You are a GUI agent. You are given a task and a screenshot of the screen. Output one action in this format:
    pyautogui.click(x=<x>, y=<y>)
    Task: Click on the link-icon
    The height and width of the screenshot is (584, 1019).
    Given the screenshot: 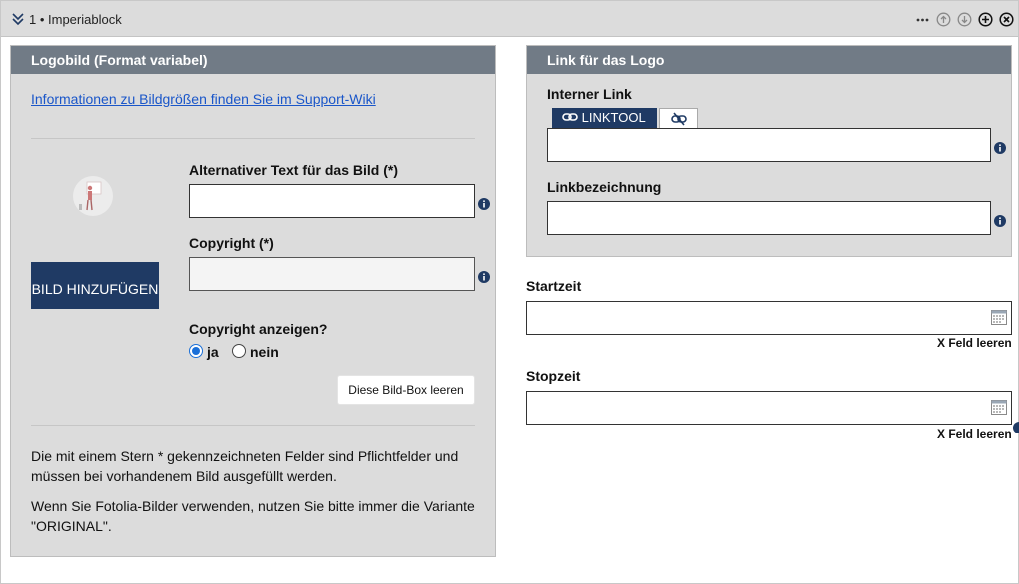 What is the action you would take?
    pyautogui.click(x=570, y=115)
    